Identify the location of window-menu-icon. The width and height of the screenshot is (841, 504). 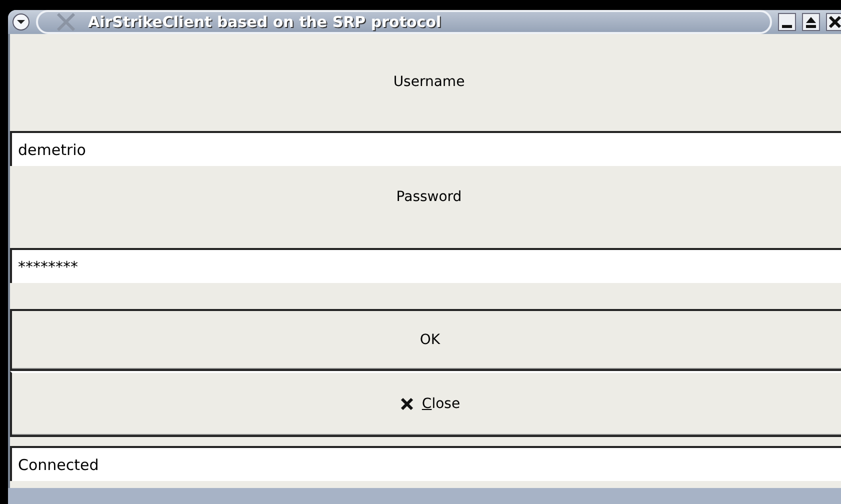
(21, 22).